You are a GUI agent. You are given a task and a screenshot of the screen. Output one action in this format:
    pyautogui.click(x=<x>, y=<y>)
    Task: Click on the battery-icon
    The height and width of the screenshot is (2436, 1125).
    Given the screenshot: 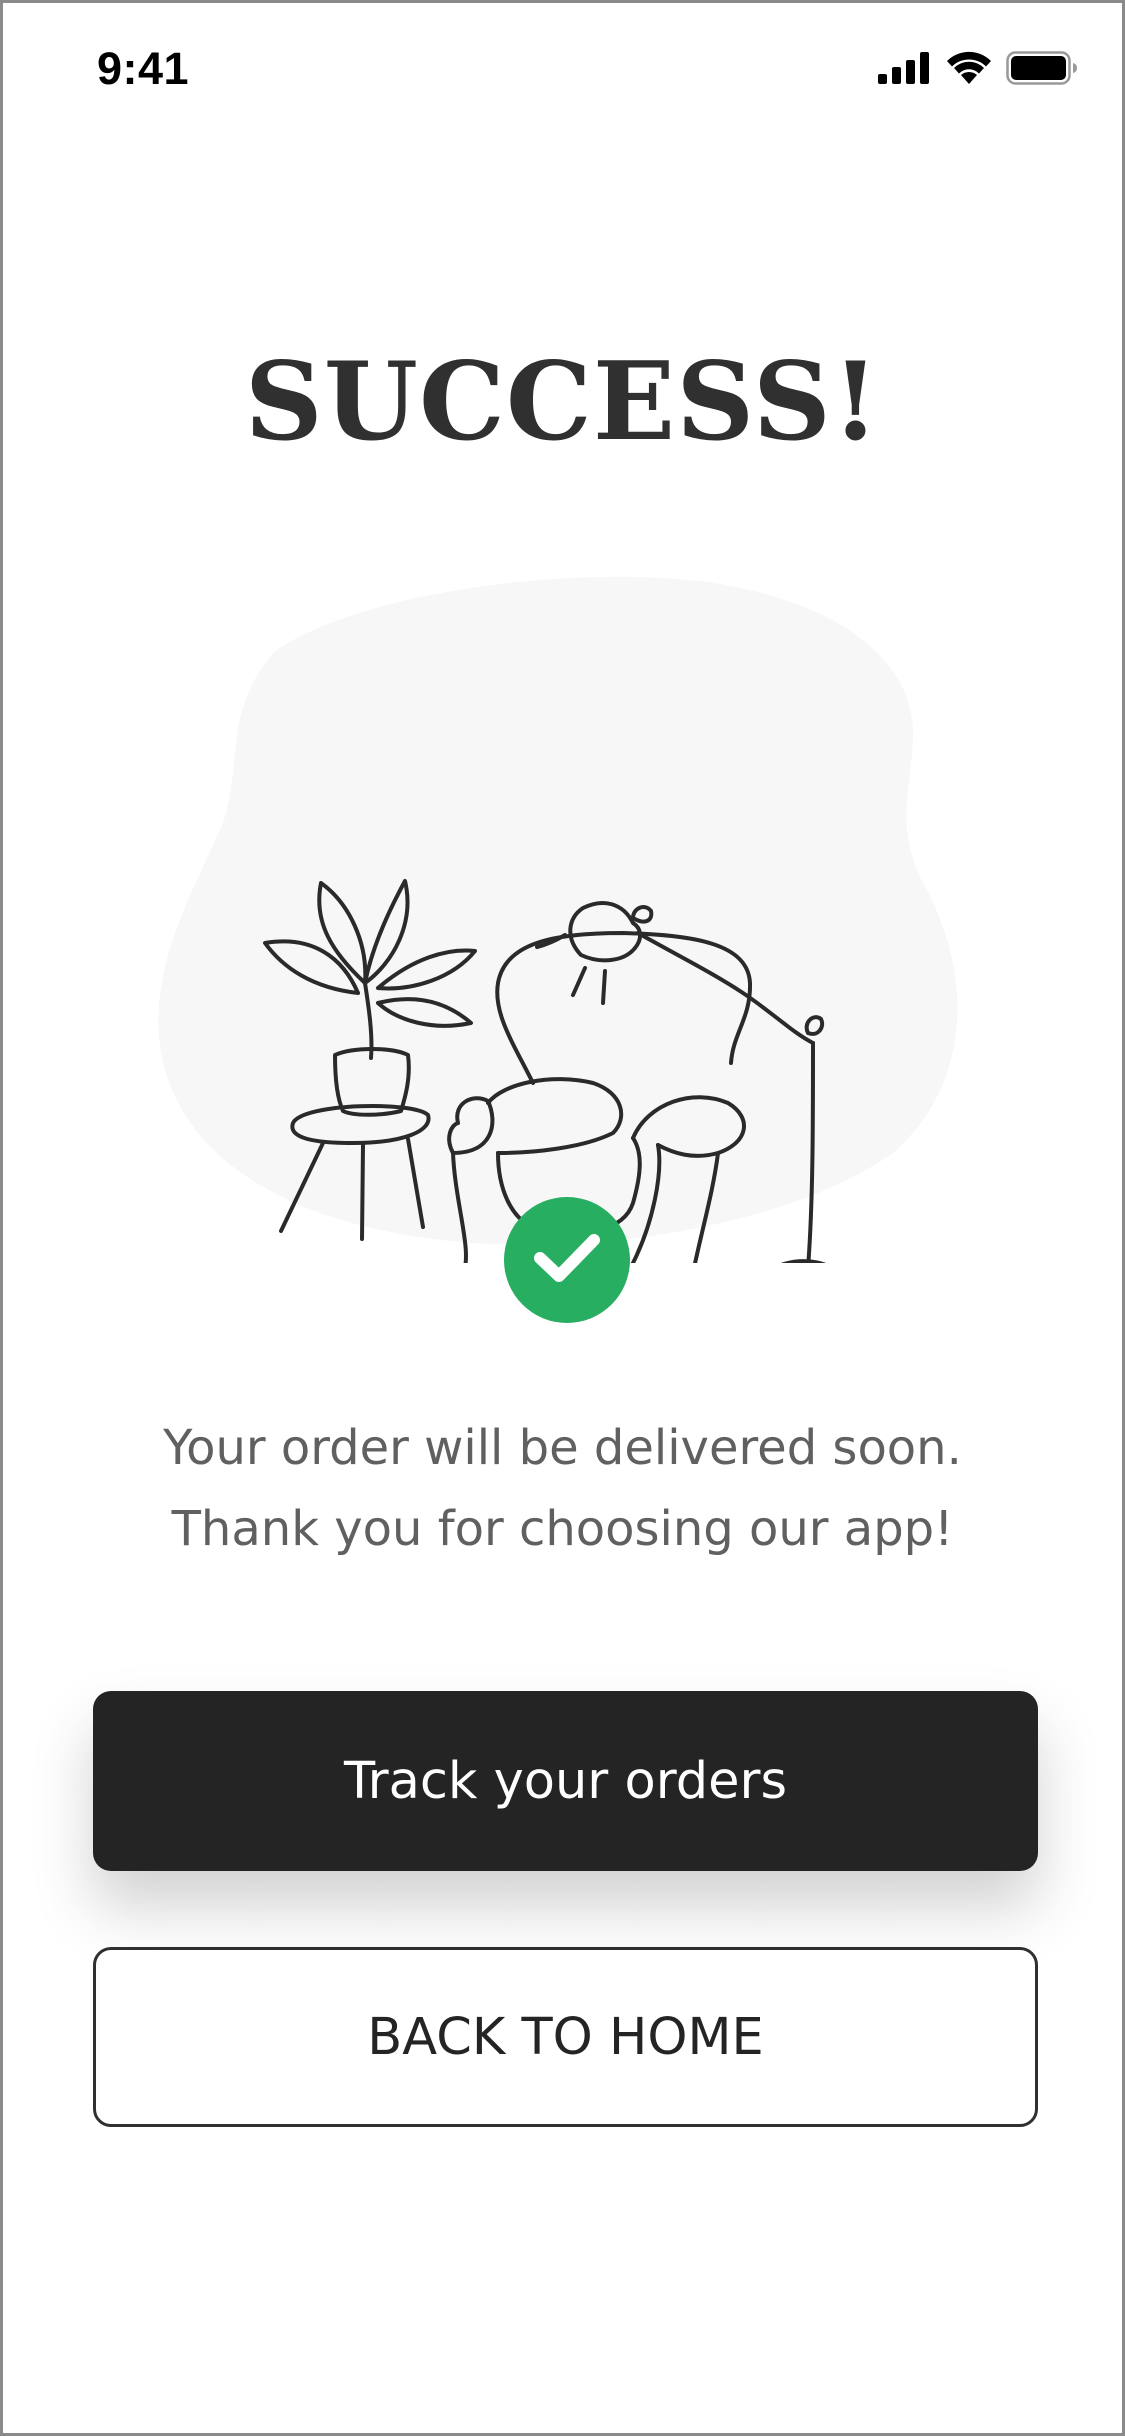 What is the action you would take?
    pyautogui.click(x=1042, y=68)
    